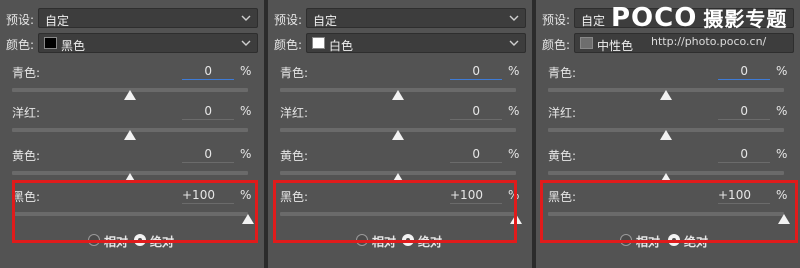 The image size is (800, 268). Describe the element at coordinates (416, 43) in the screenshot. I see `color-dropdown: 白色` at that location.